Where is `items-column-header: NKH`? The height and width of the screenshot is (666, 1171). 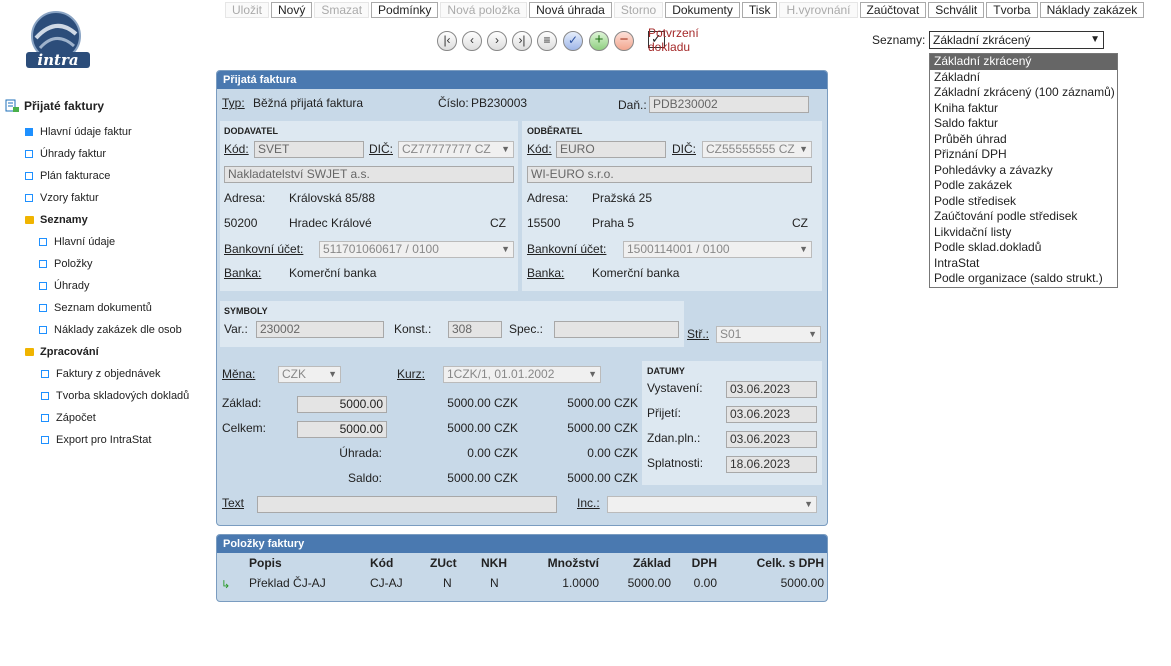 items-column-header: NKH is located at coordinates (496, 563).